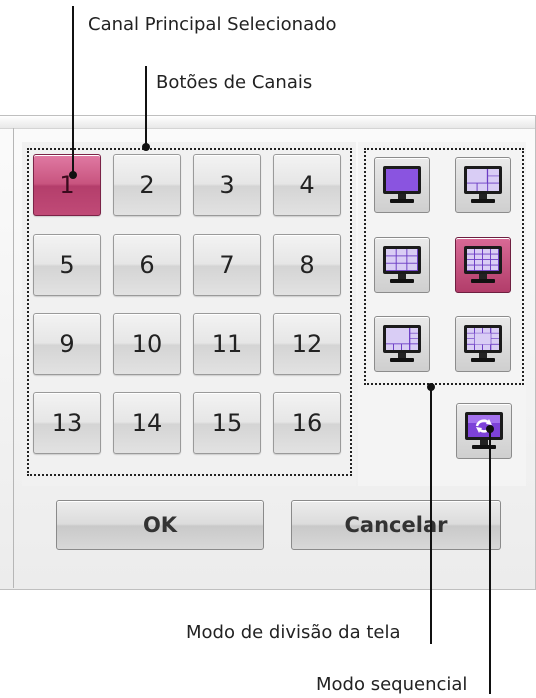  What do you see at coordinates (160, 525) in the screenshot?
I see `ok-button: OK` at bounding box center [160, 525].